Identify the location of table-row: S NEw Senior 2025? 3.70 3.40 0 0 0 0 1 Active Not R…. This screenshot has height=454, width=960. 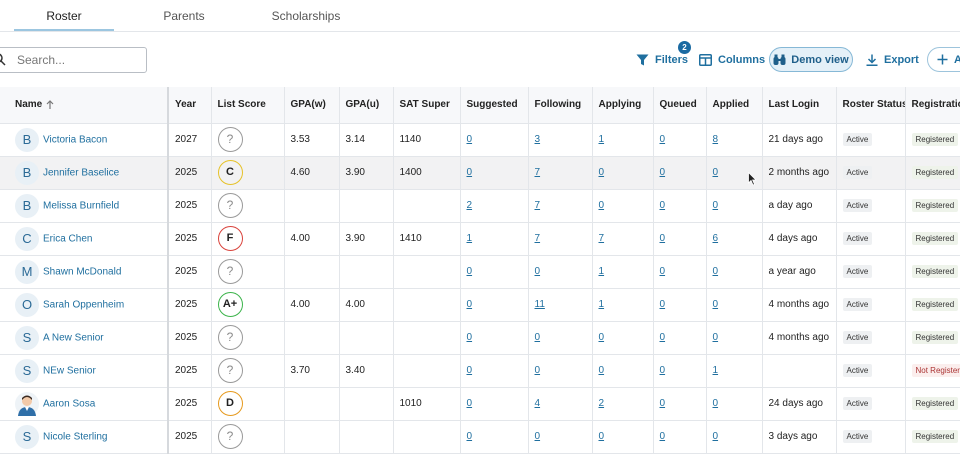
(480, 371).